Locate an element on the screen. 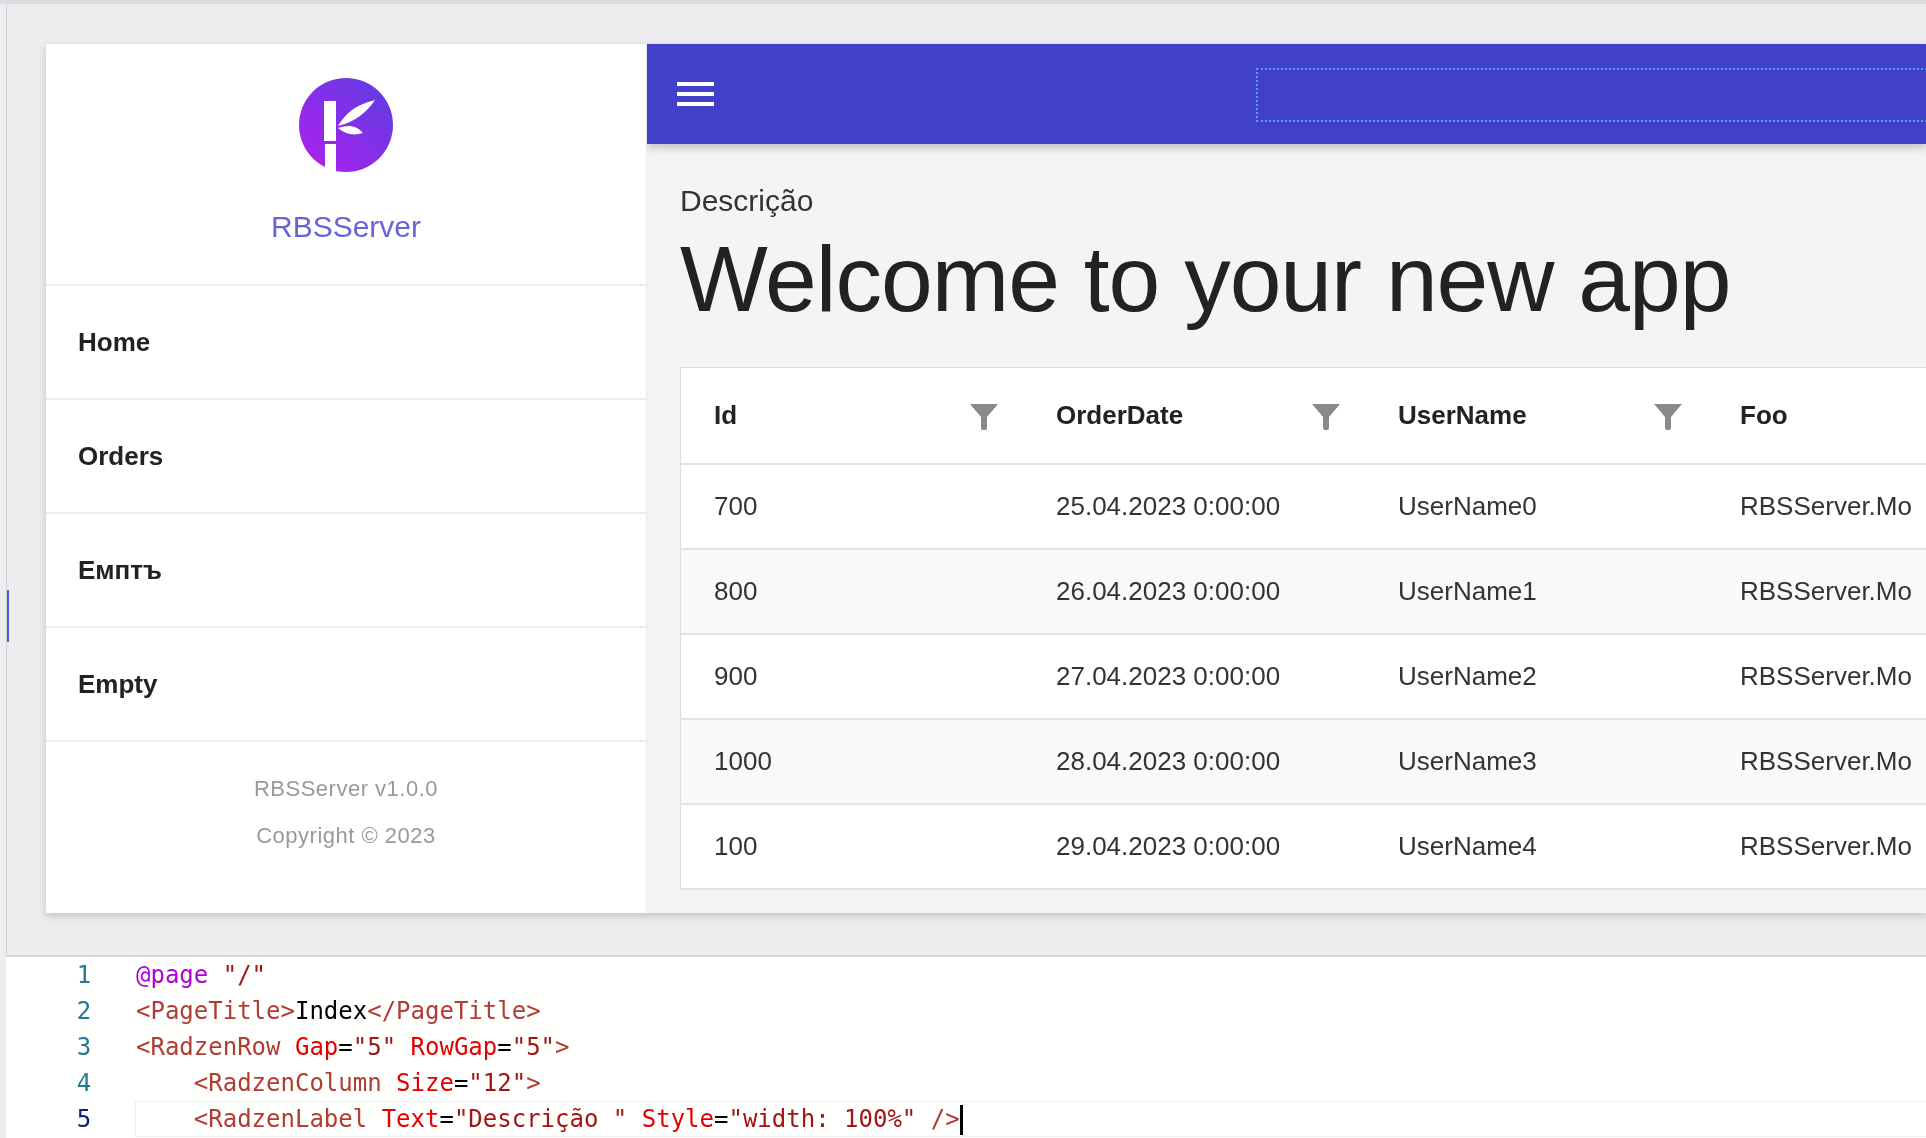  line-number: 5 is located at coordinates (84, 1119).